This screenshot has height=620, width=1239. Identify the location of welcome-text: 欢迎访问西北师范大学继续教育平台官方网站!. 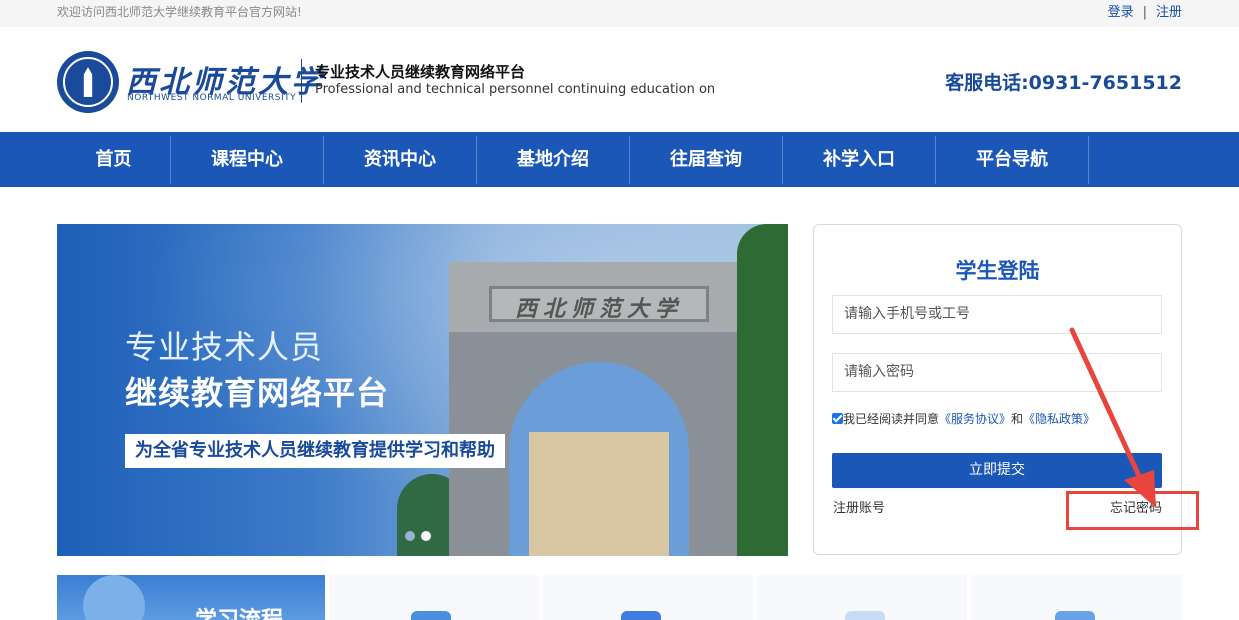
(179, 12).